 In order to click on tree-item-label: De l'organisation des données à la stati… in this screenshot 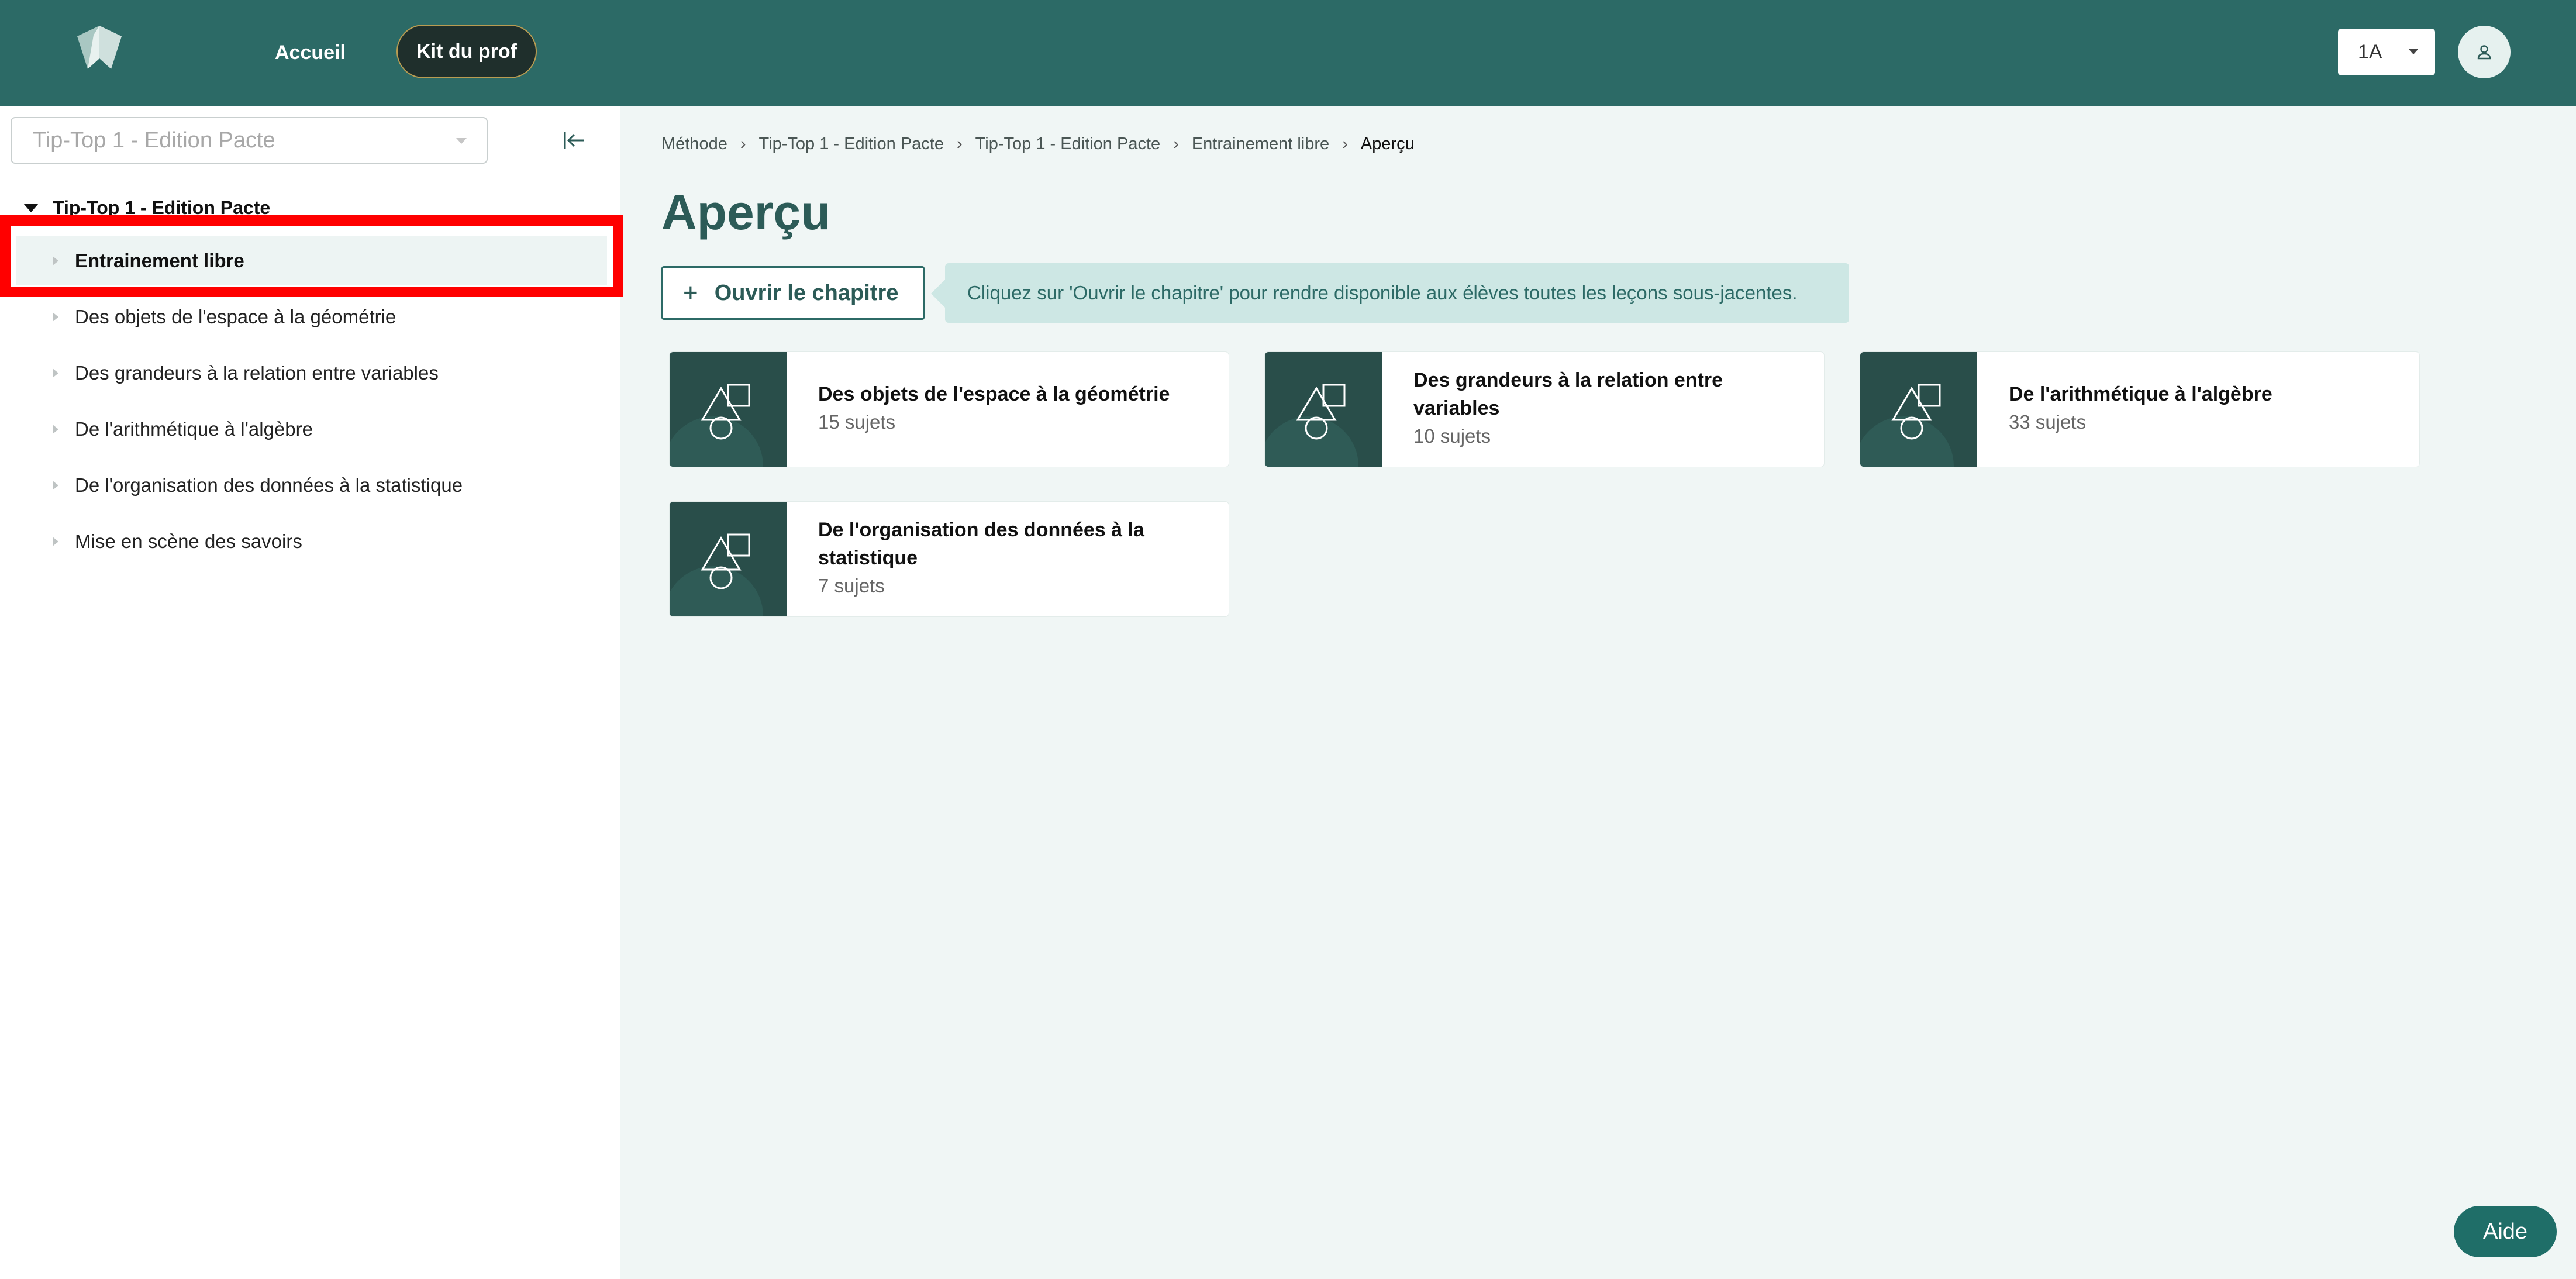, I will do `click(269, 485)`.